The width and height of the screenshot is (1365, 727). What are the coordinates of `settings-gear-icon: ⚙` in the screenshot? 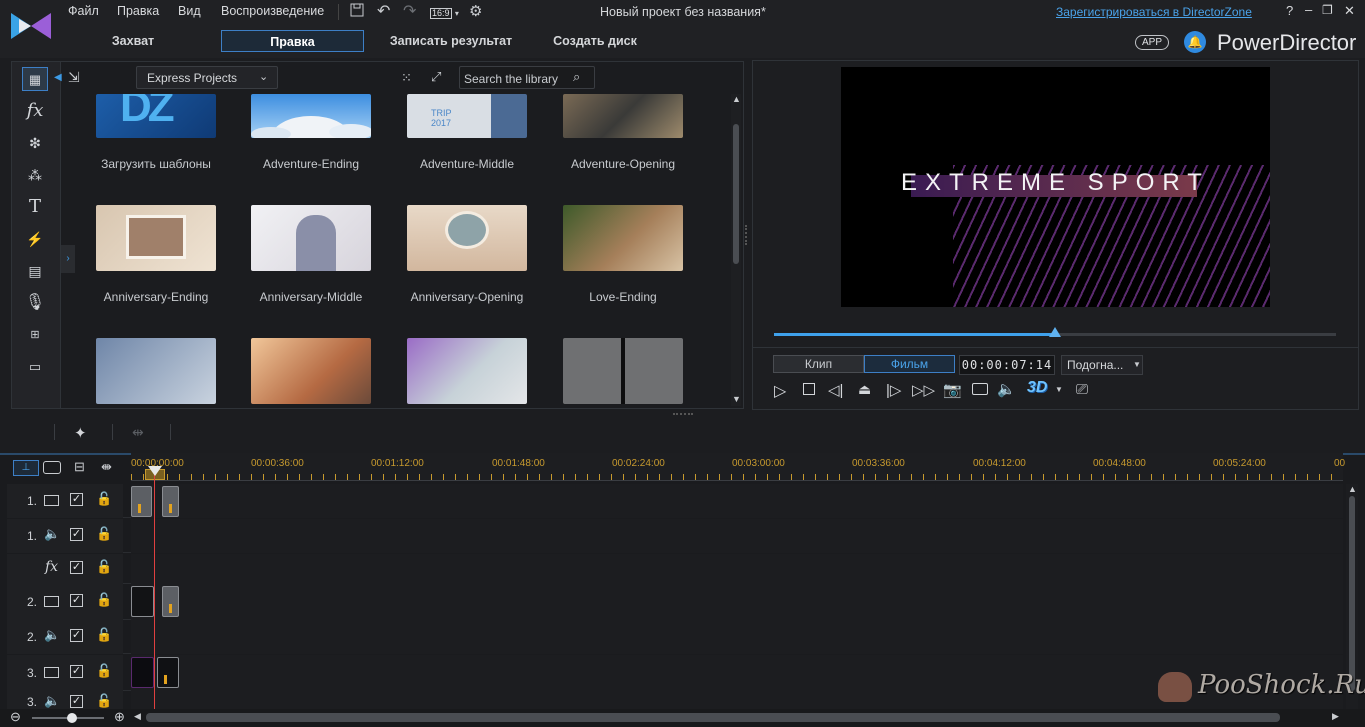 It's located at (475, 11).